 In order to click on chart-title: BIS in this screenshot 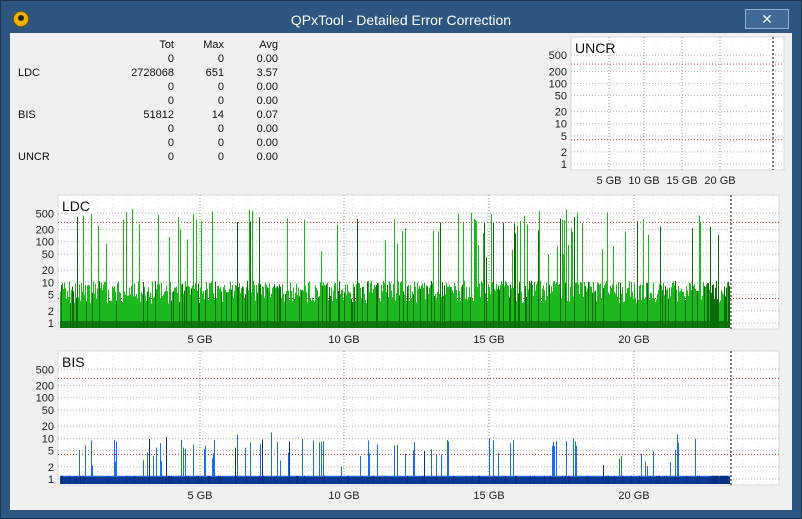, I will do `click(73, 362)`.